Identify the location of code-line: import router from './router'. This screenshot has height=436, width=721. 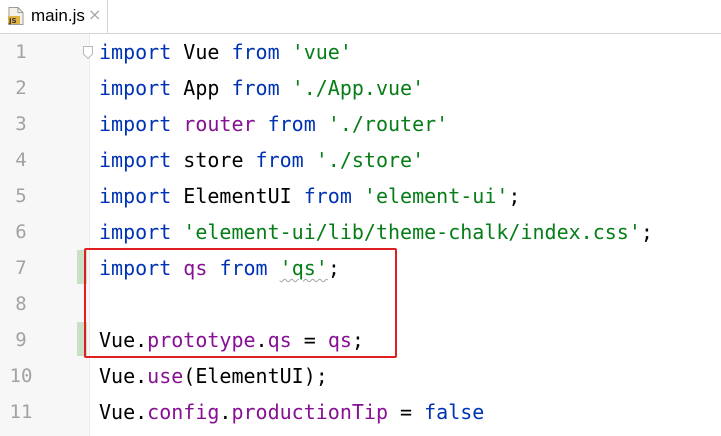
(273, 124).